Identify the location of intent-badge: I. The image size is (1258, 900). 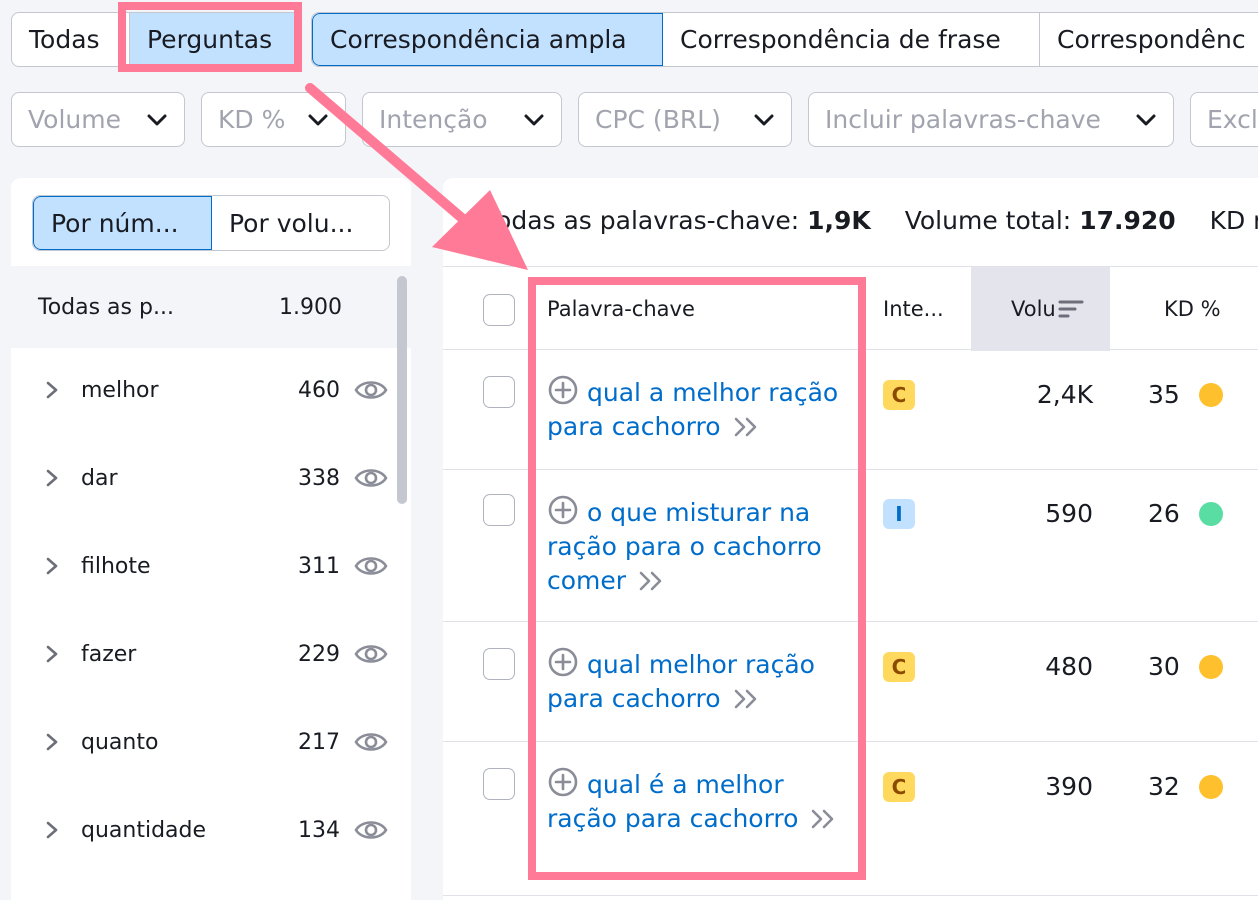
(899, 514).